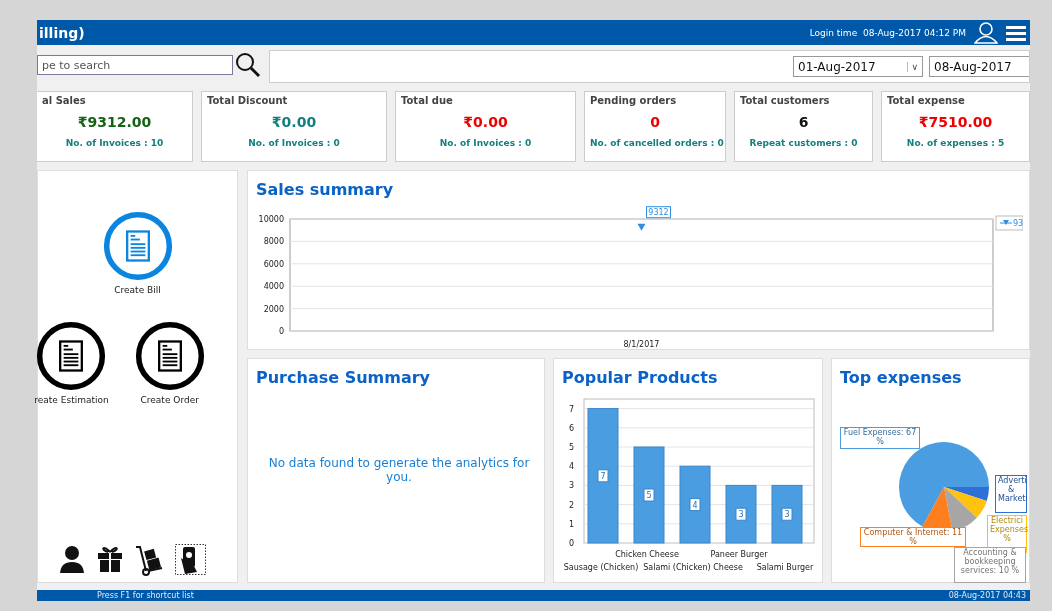  I want to click on action-button: Create Bill, so click(137, 253).